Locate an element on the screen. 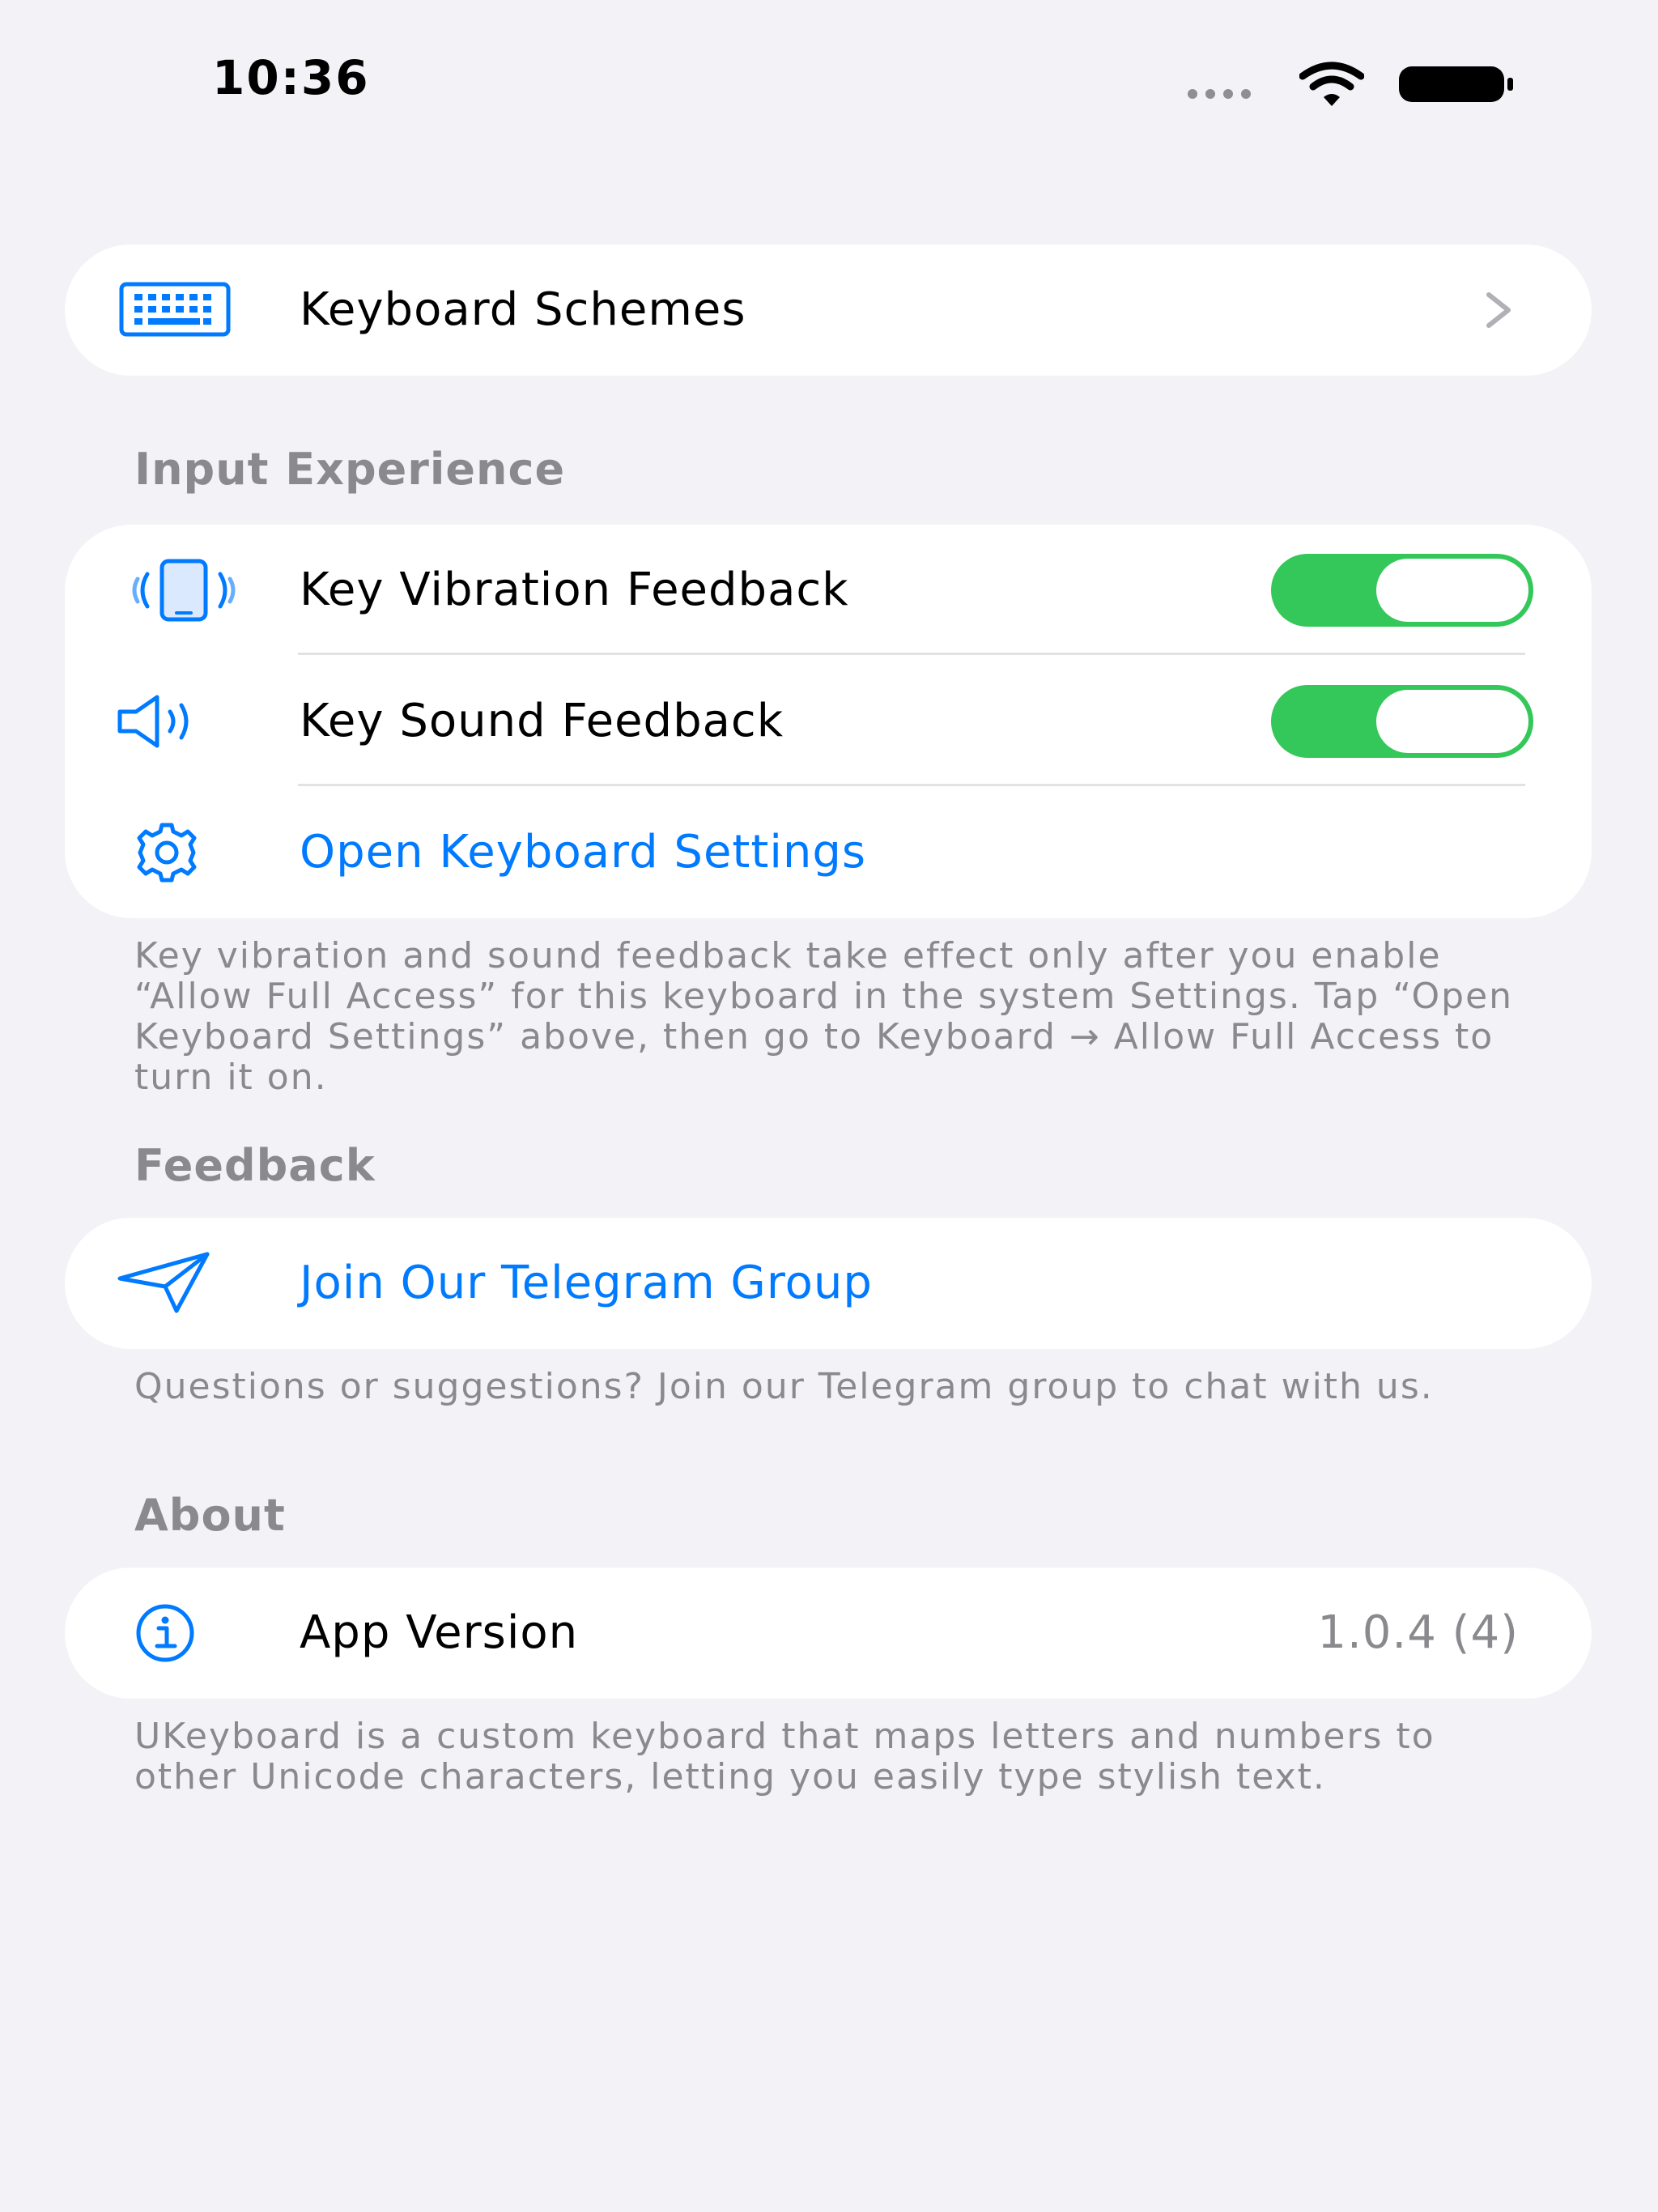  open-keyboard-settings-row: Open Keyboard Settings is located at coordinates (828, 852).